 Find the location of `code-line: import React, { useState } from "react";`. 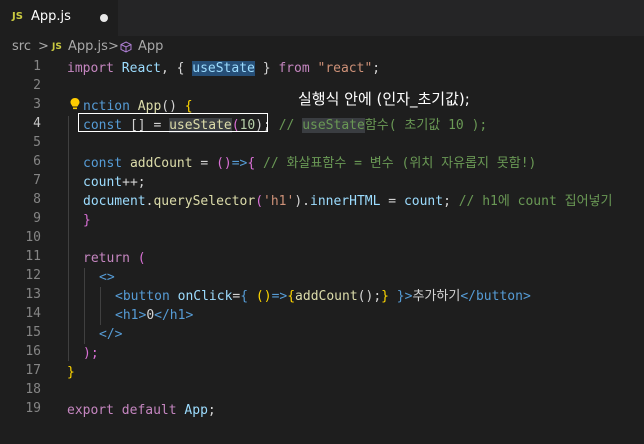

code-line: import React, { useState } from "react"; is located at coordinates (224, 68).